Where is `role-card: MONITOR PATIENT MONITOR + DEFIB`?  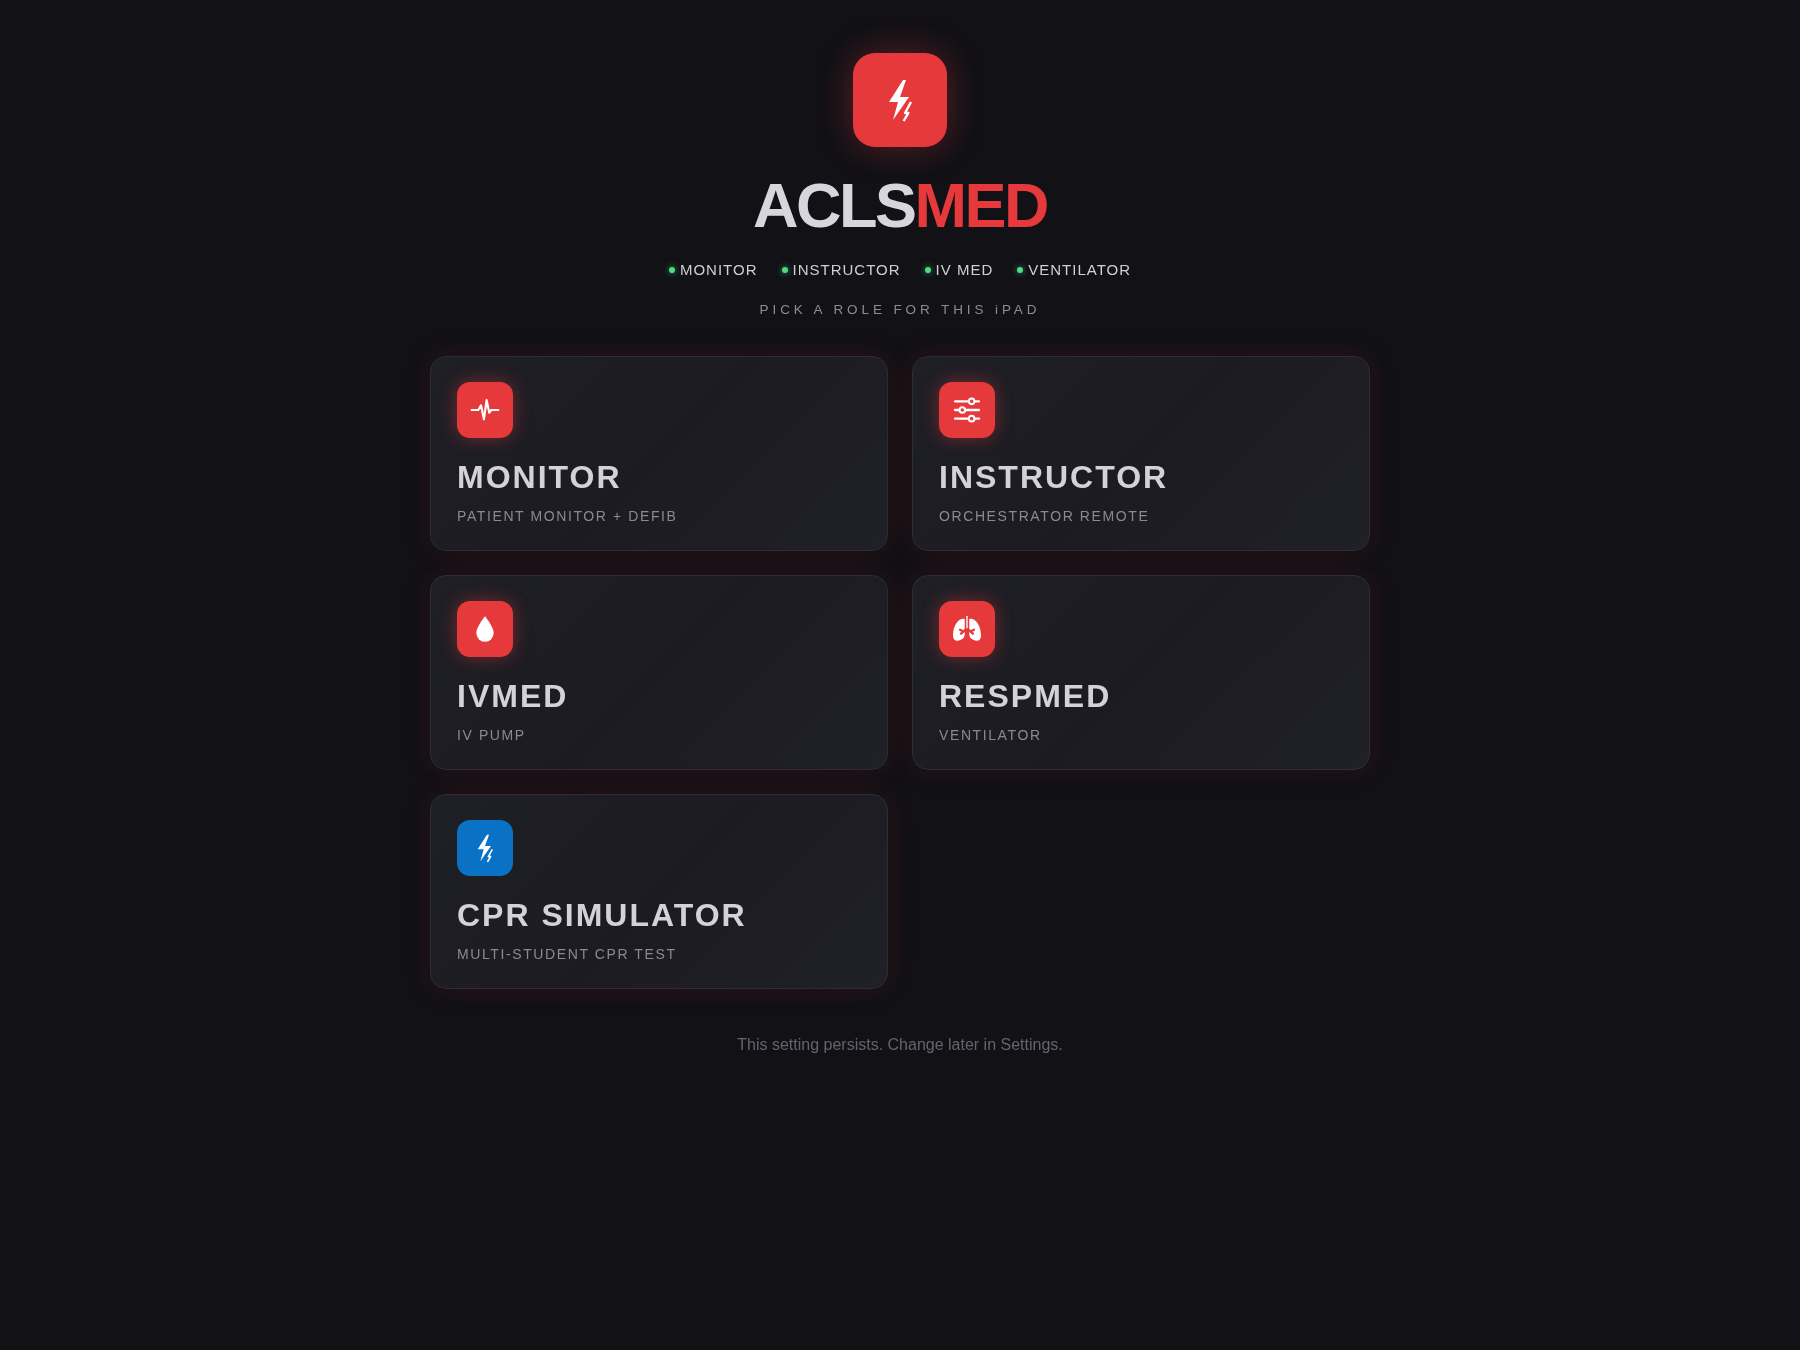 role-card: MONITOR PATIENT MONITOR + DEFIB is located at coordinates (659, 453).